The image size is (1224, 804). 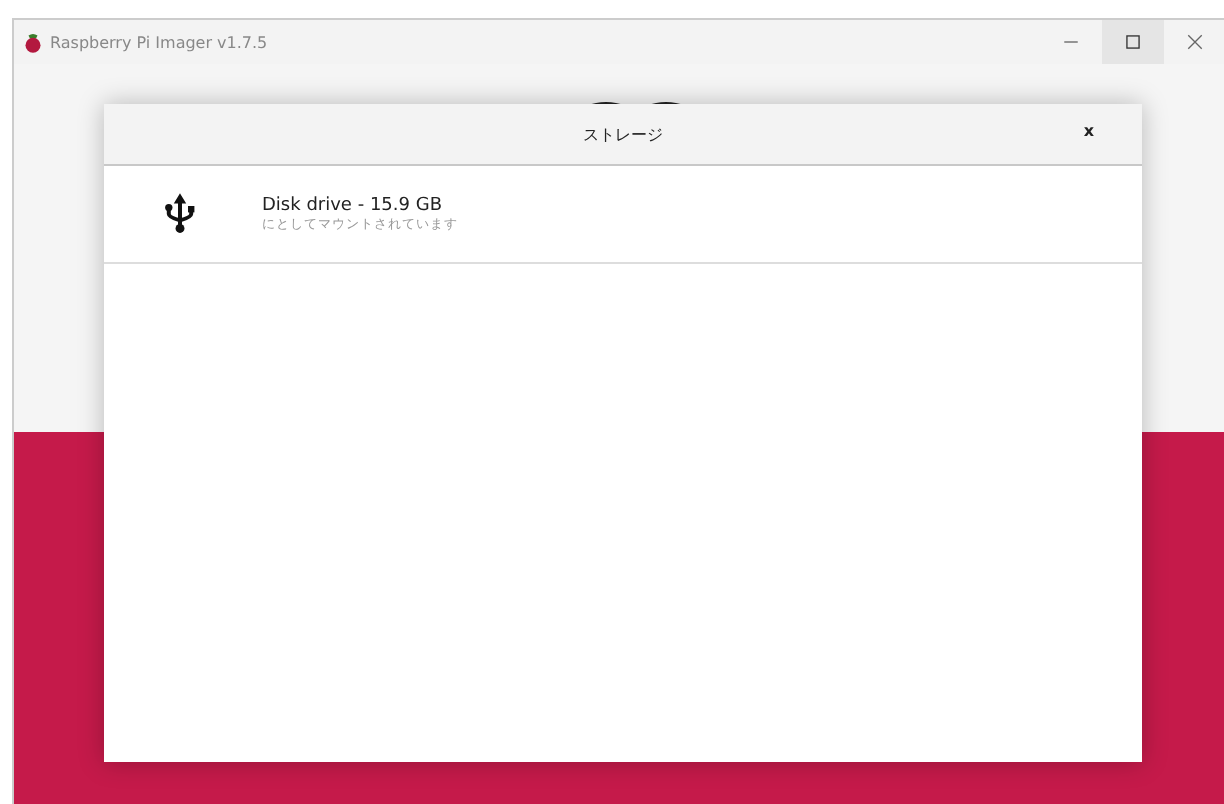 What do you see at coordinates (623, 134) in the screenshot?
I see `dialog-title: ストレージ` at bounding box center [623, 134].